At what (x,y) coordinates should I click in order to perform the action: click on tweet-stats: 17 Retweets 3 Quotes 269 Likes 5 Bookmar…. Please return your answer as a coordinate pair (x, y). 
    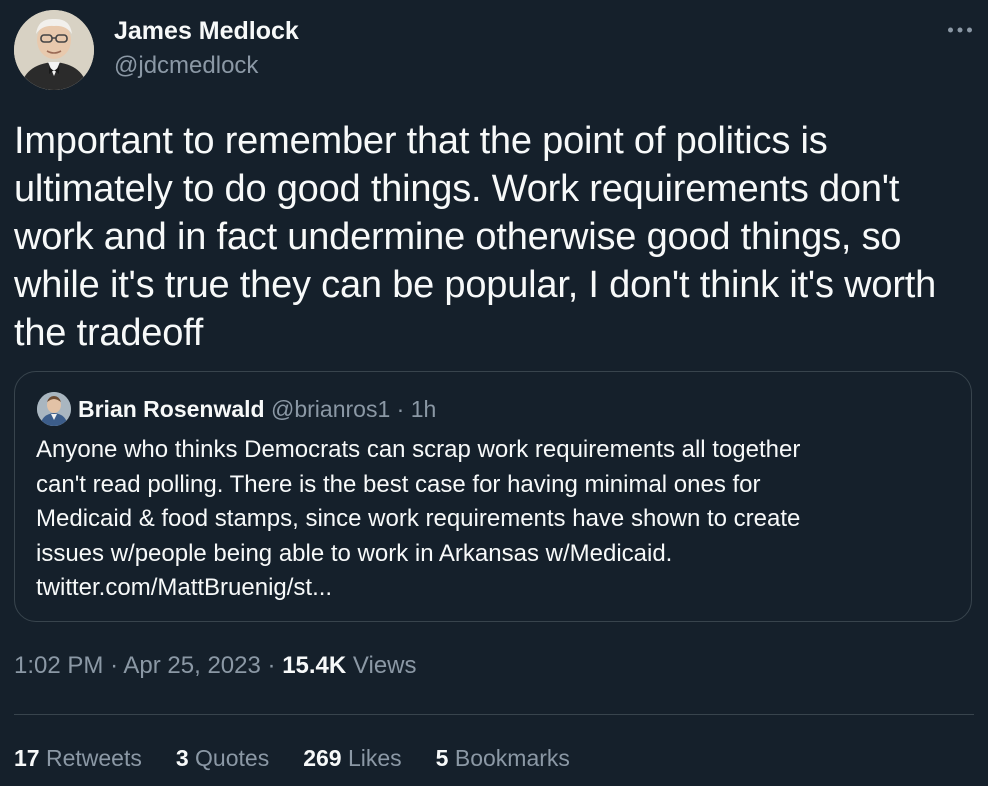
    Looking at the image, I should click on (292, 758).